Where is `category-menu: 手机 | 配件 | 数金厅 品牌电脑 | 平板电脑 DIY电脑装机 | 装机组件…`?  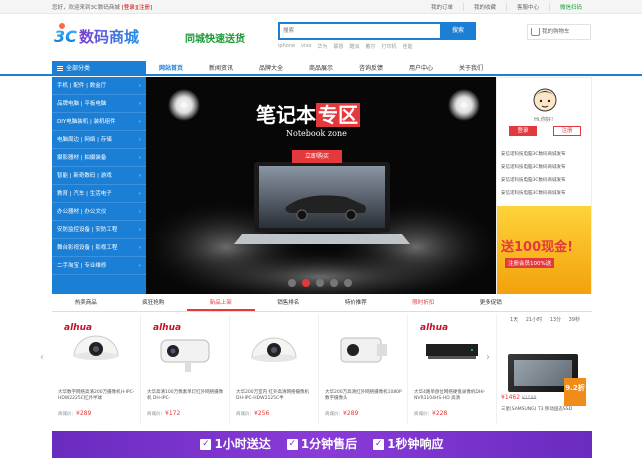 category-menu: 手机 | 配件 | 数金厅 品牌电脑 | 平板电脑 DIY电脑装机 | 装机组件… is located at coordinates (99, 185).